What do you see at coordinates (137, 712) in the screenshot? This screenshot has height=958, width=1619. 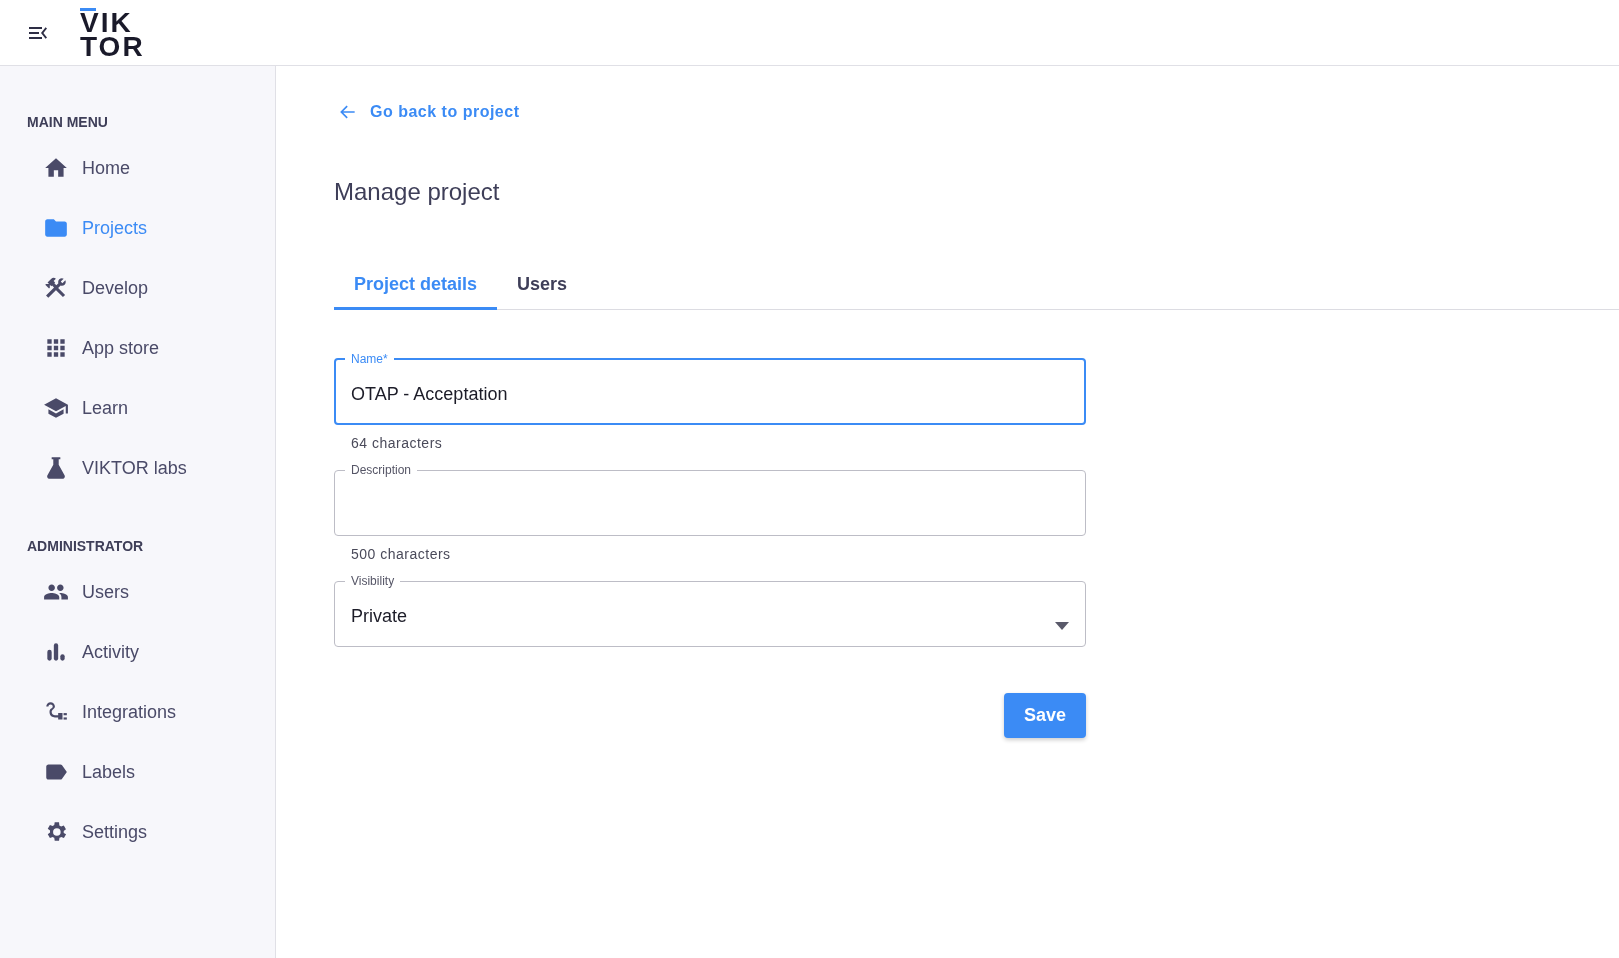 I see `sidebar-item: Integrations` at bounding box center [137, 712].